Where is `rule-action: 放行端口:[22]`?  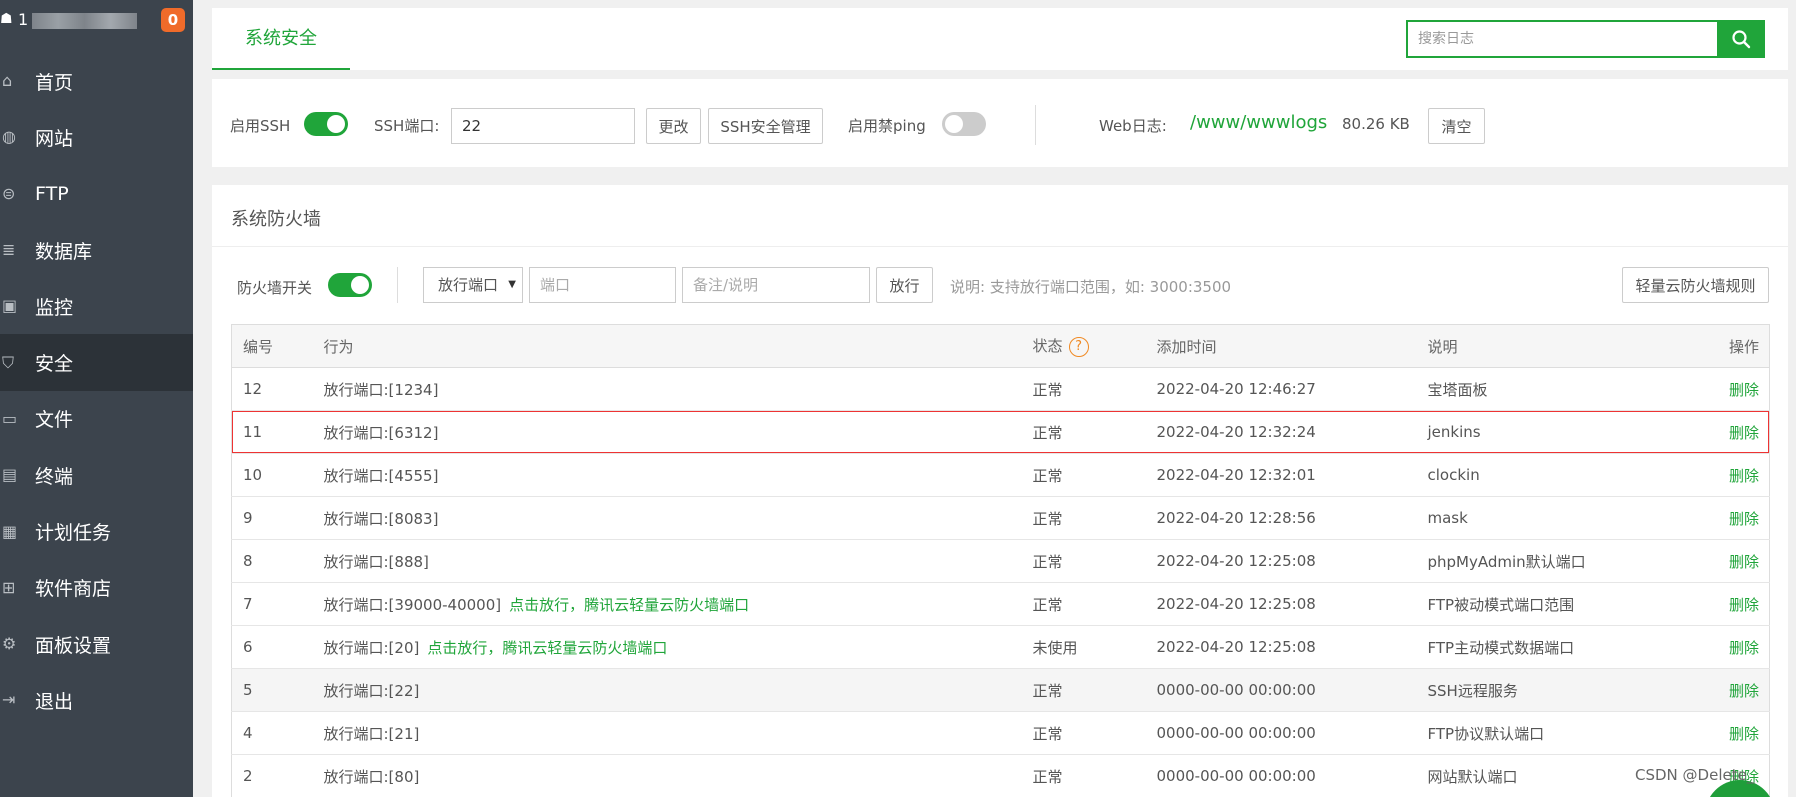
rule-action: 放行端口:[22] is located at coordinates (667, 690).